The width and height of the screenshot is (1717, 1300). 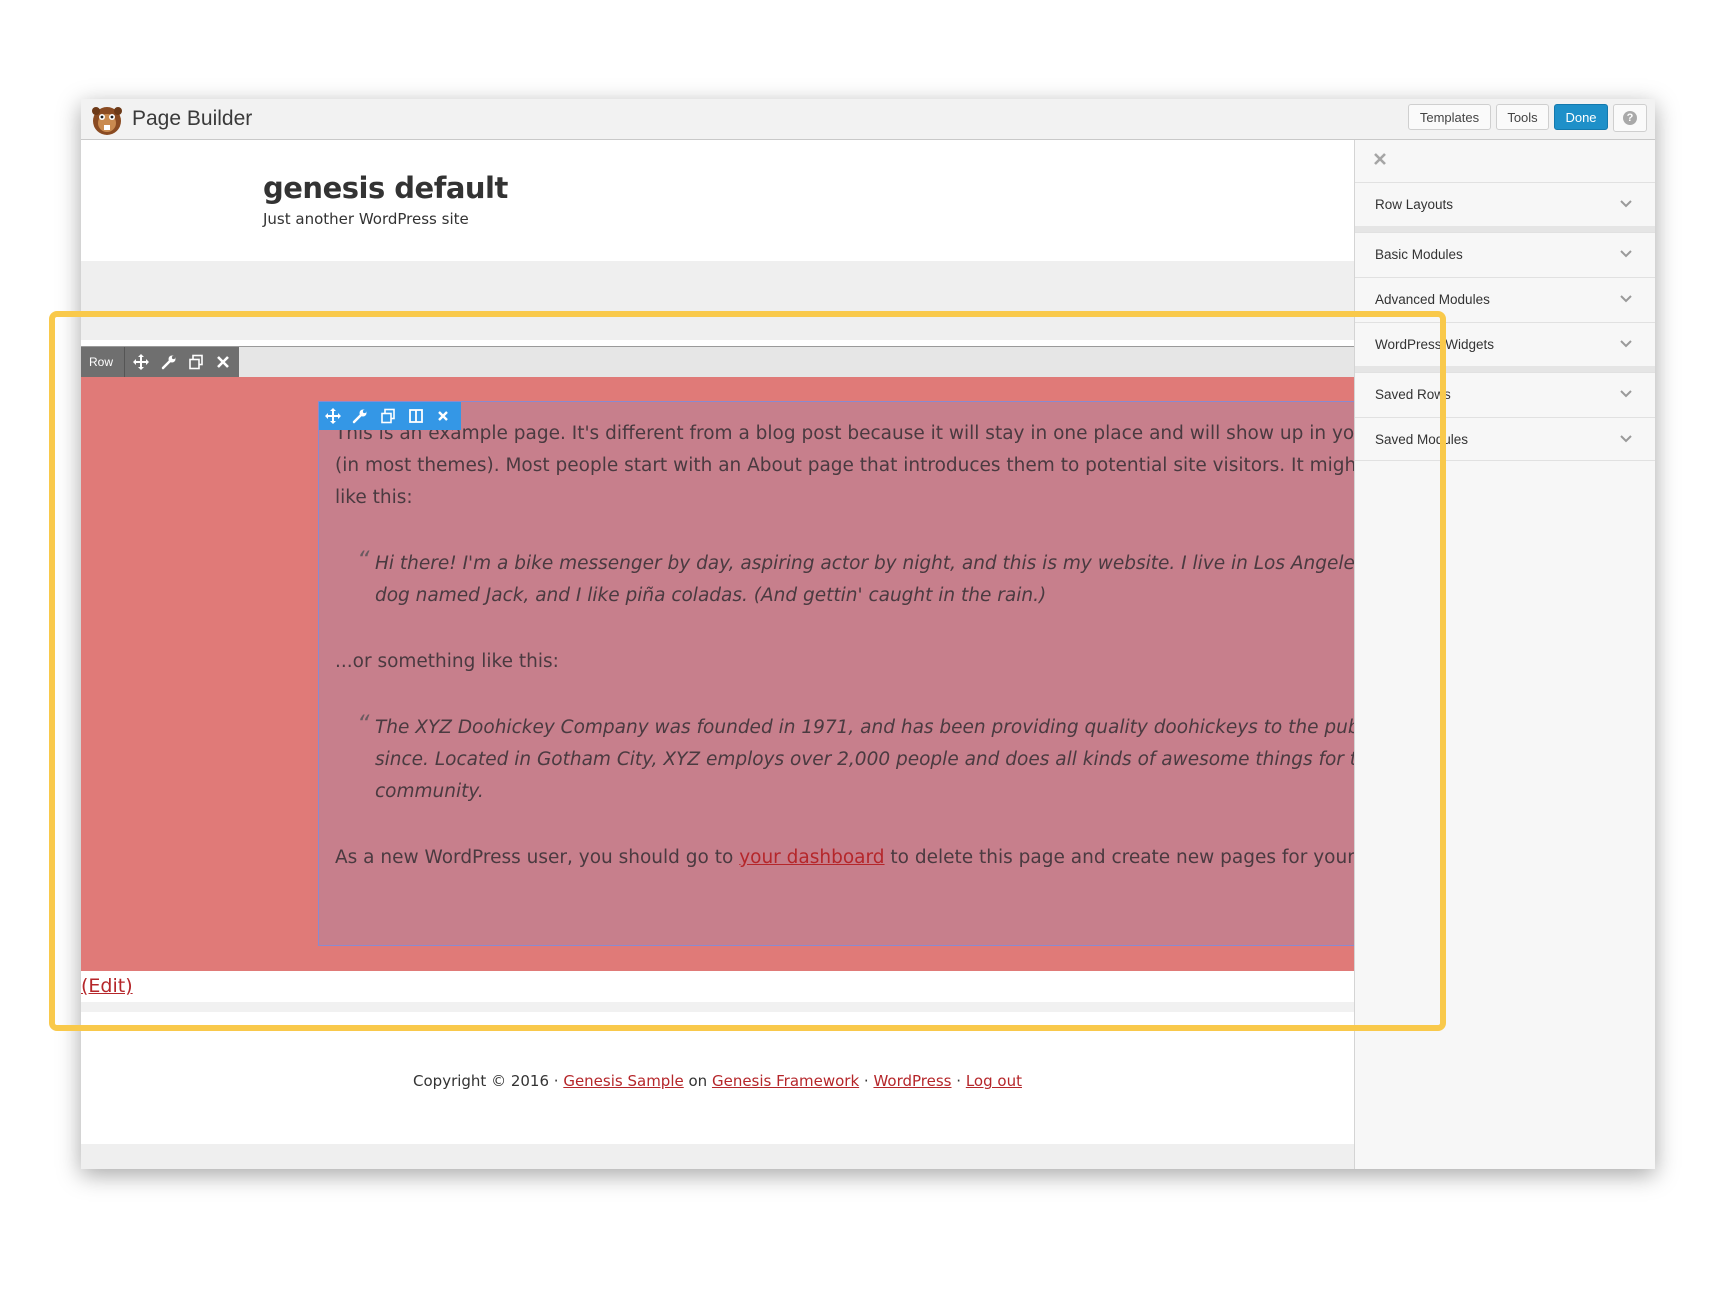 What do you see at coordinates (868, 119) in the screenshot?
I see `builder-topbar: Page Builder Templates Tools Done ?` at bounding box center [868, 119].